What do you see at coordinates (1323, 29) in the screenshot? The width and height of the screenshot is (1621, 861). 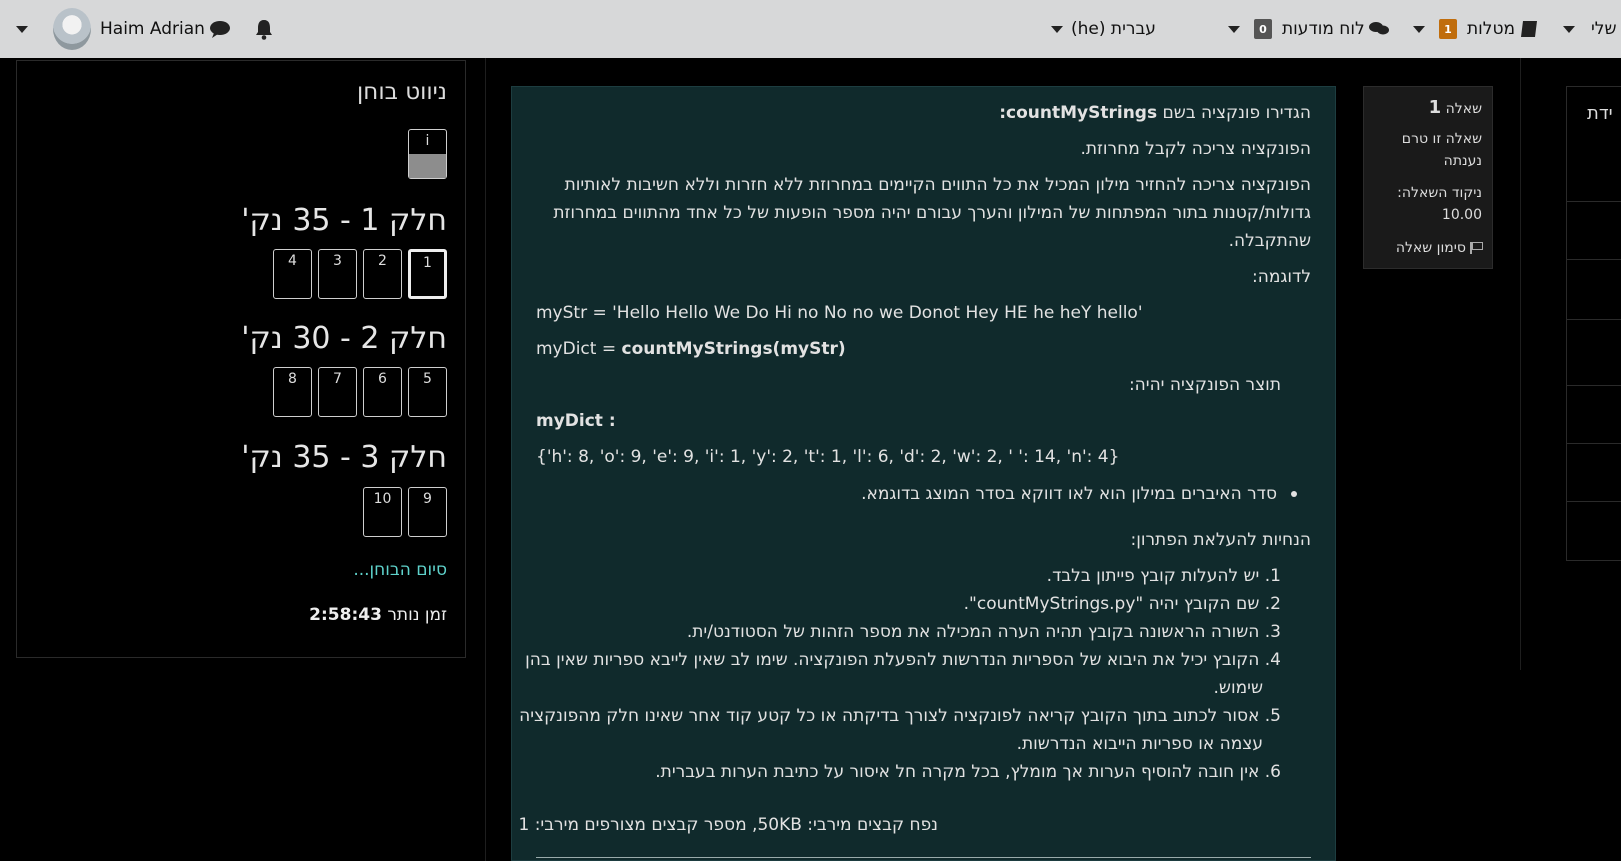 I see `forums-label: לוח מודעות` at bounding box center [1323, 29].